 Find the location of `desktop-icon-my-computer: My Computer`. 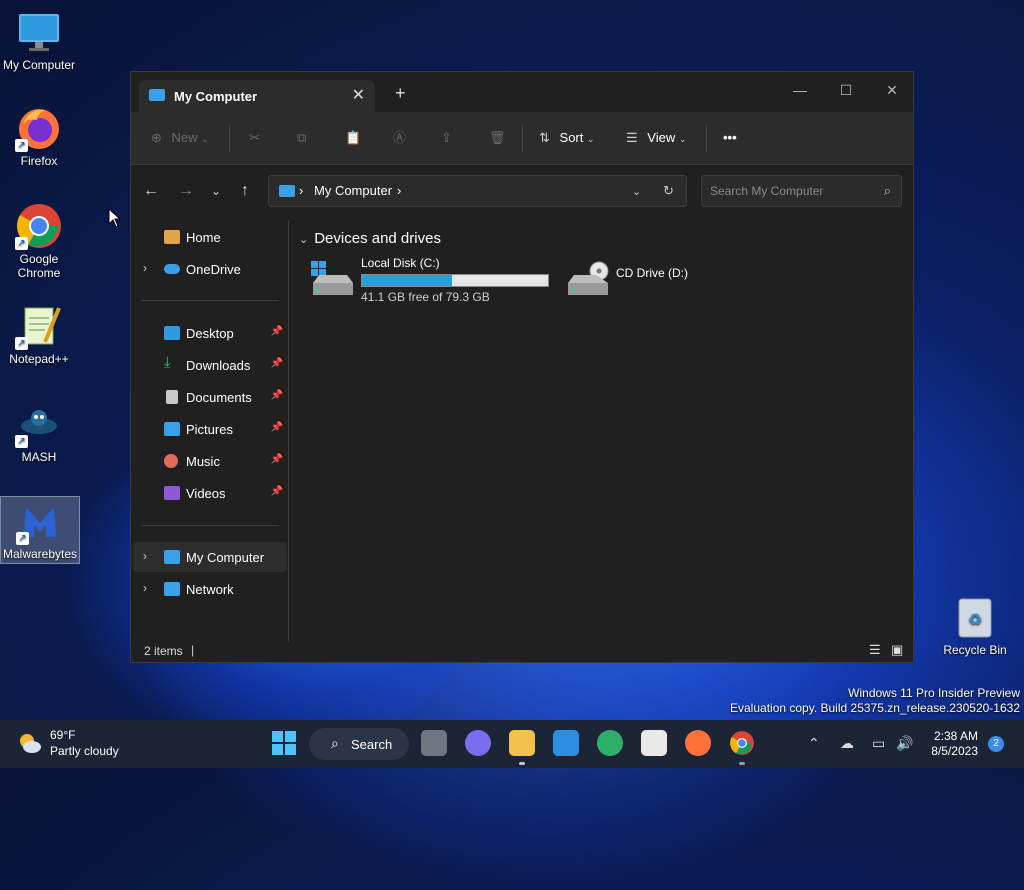

desktop-icon-my-computer: My Computer is located at coordinates (39, 40).